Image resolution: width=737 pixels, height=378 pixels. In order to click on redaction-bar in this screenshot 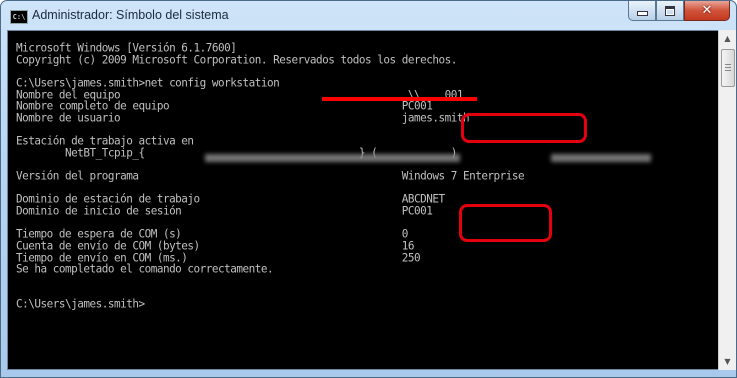, I will do `click(399, 99)`.